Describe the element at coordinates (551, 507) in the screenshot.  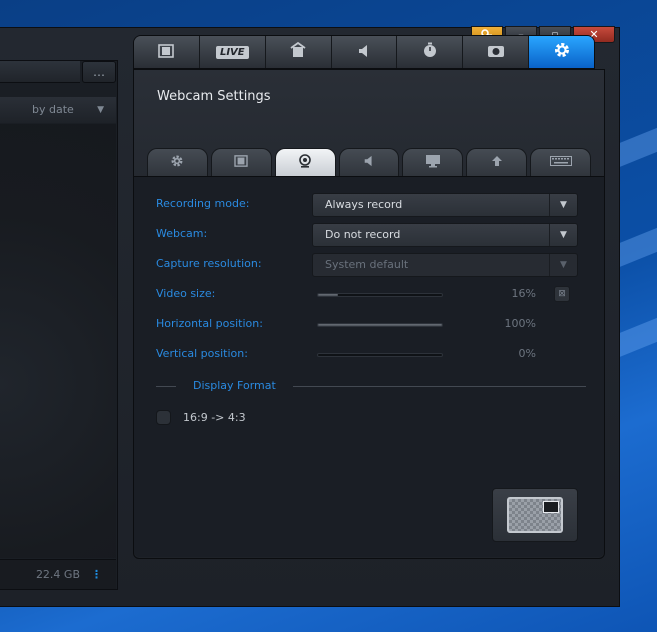
I see `pip-overlay` at that location.